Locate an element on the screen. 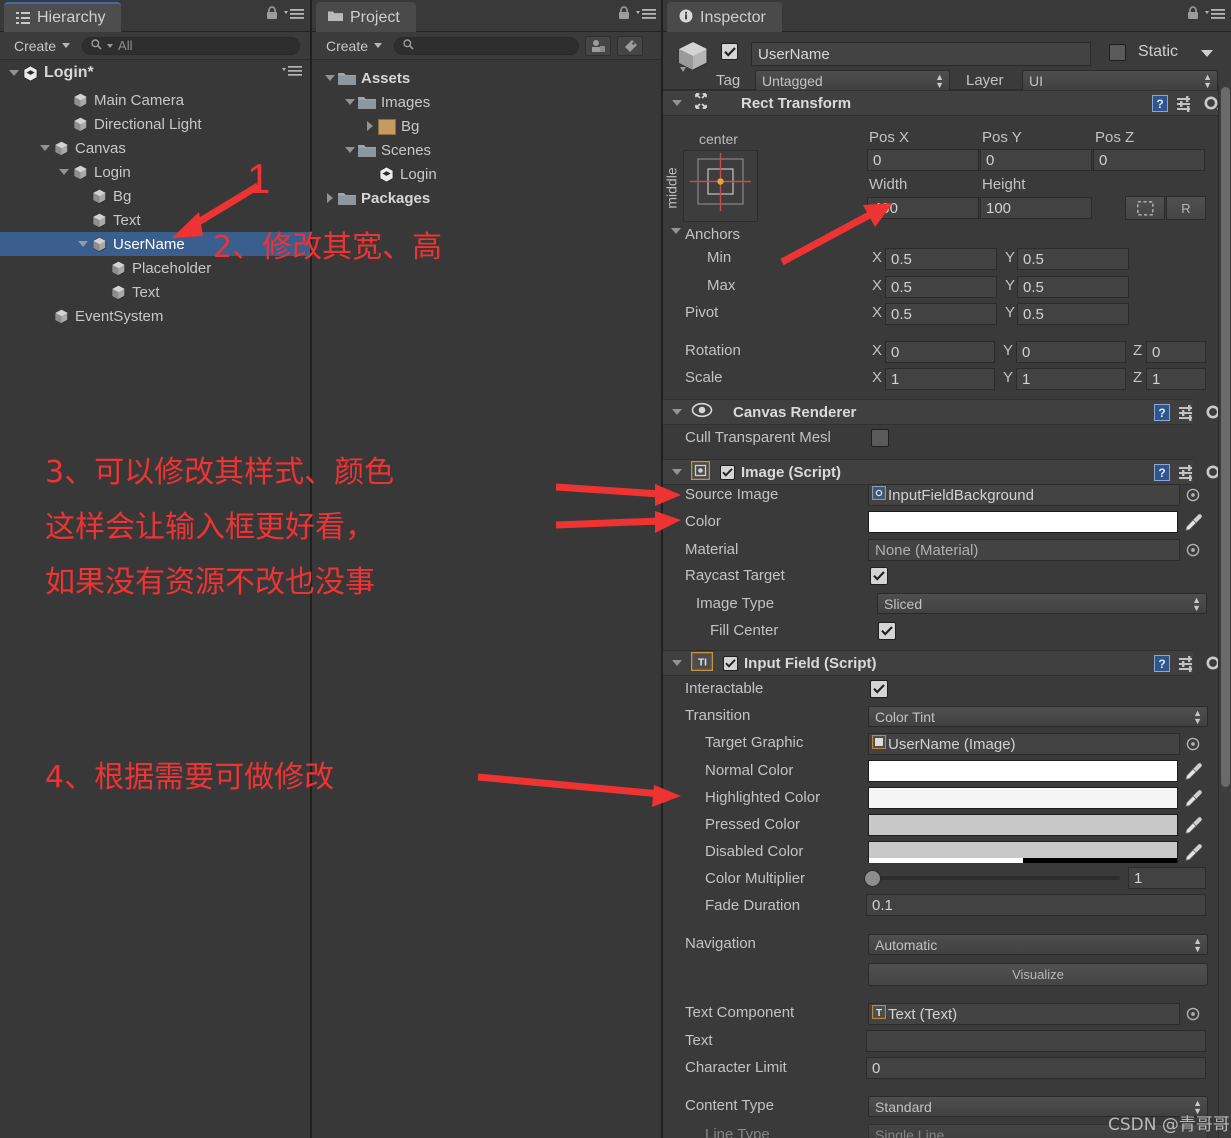  canvas-renderer-header: Canvas Renderer ? is located at coordinates (942, 412).